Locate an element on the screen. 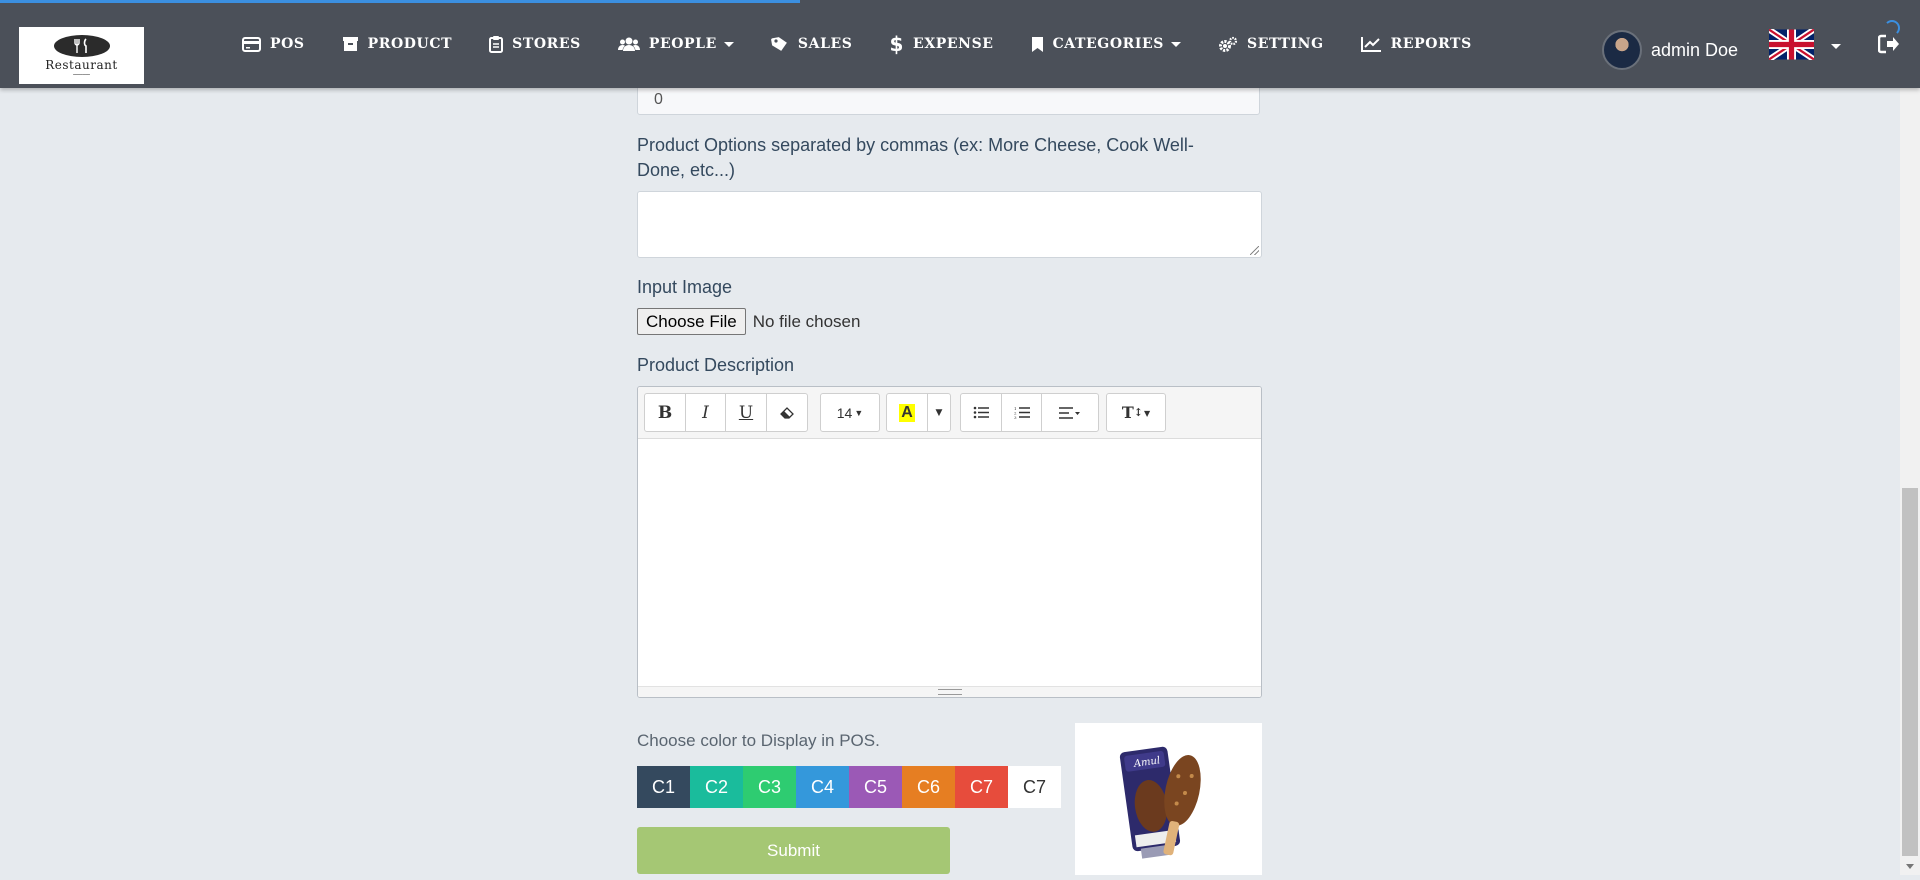  archive-icon is located at coordinates (350, 44).